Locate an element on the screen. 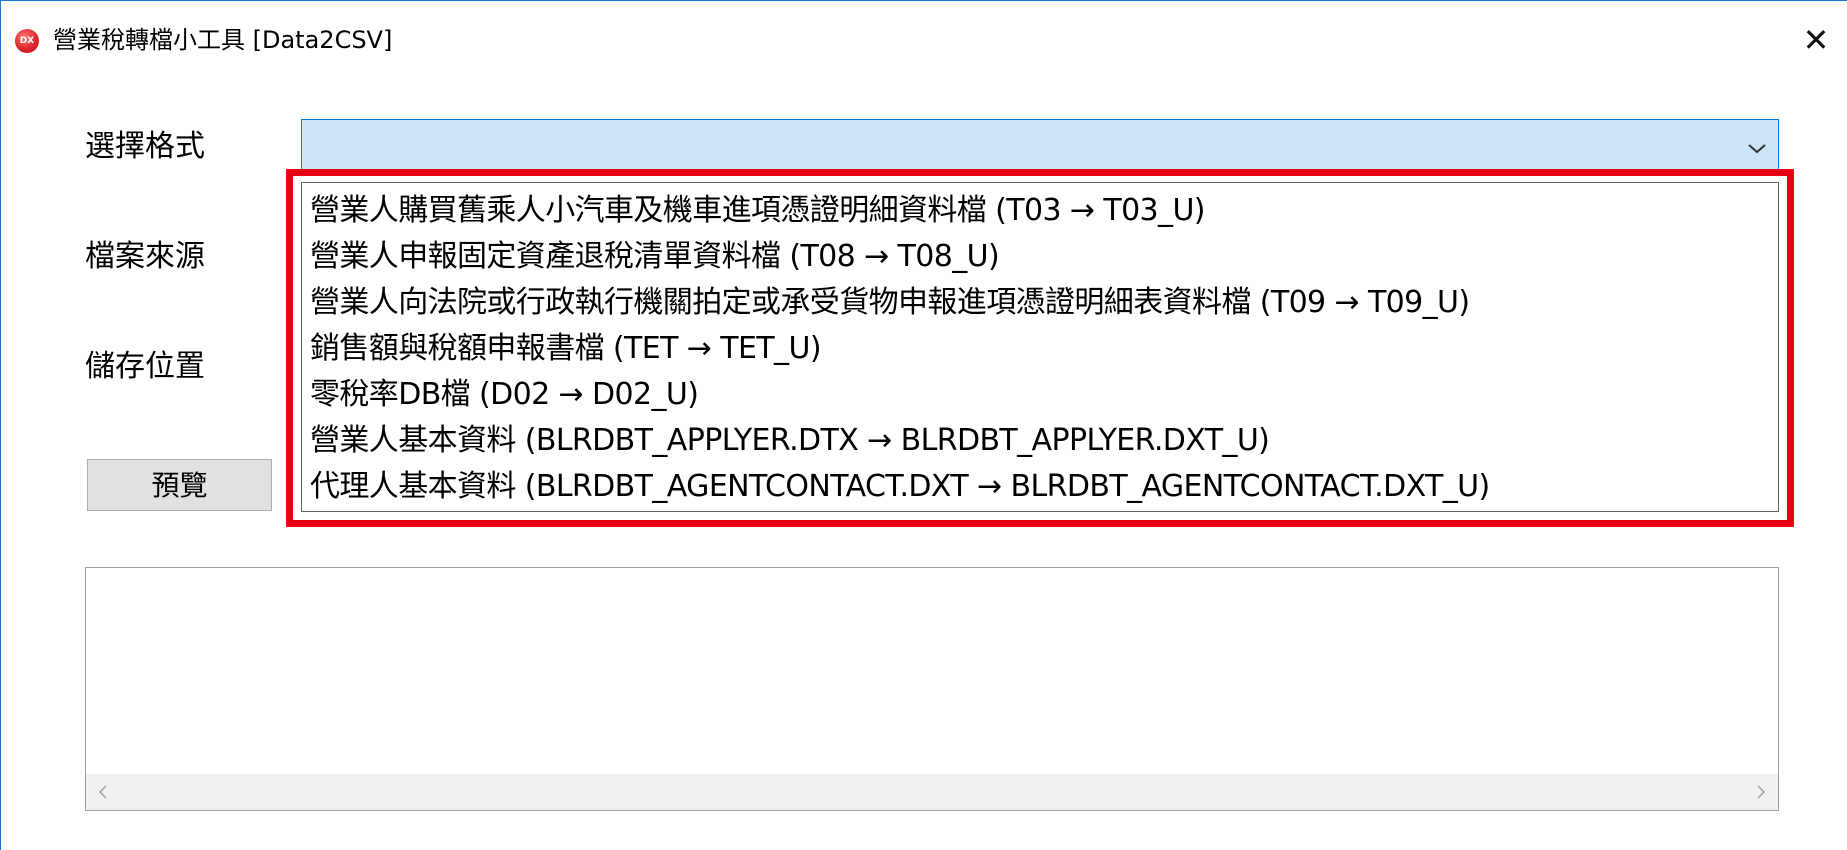 This screenshot has height=850, width=1847. dropdown-option-d02: 零稅率DB檔 (D02 → D02_U) is located at coordinates (504, 395).